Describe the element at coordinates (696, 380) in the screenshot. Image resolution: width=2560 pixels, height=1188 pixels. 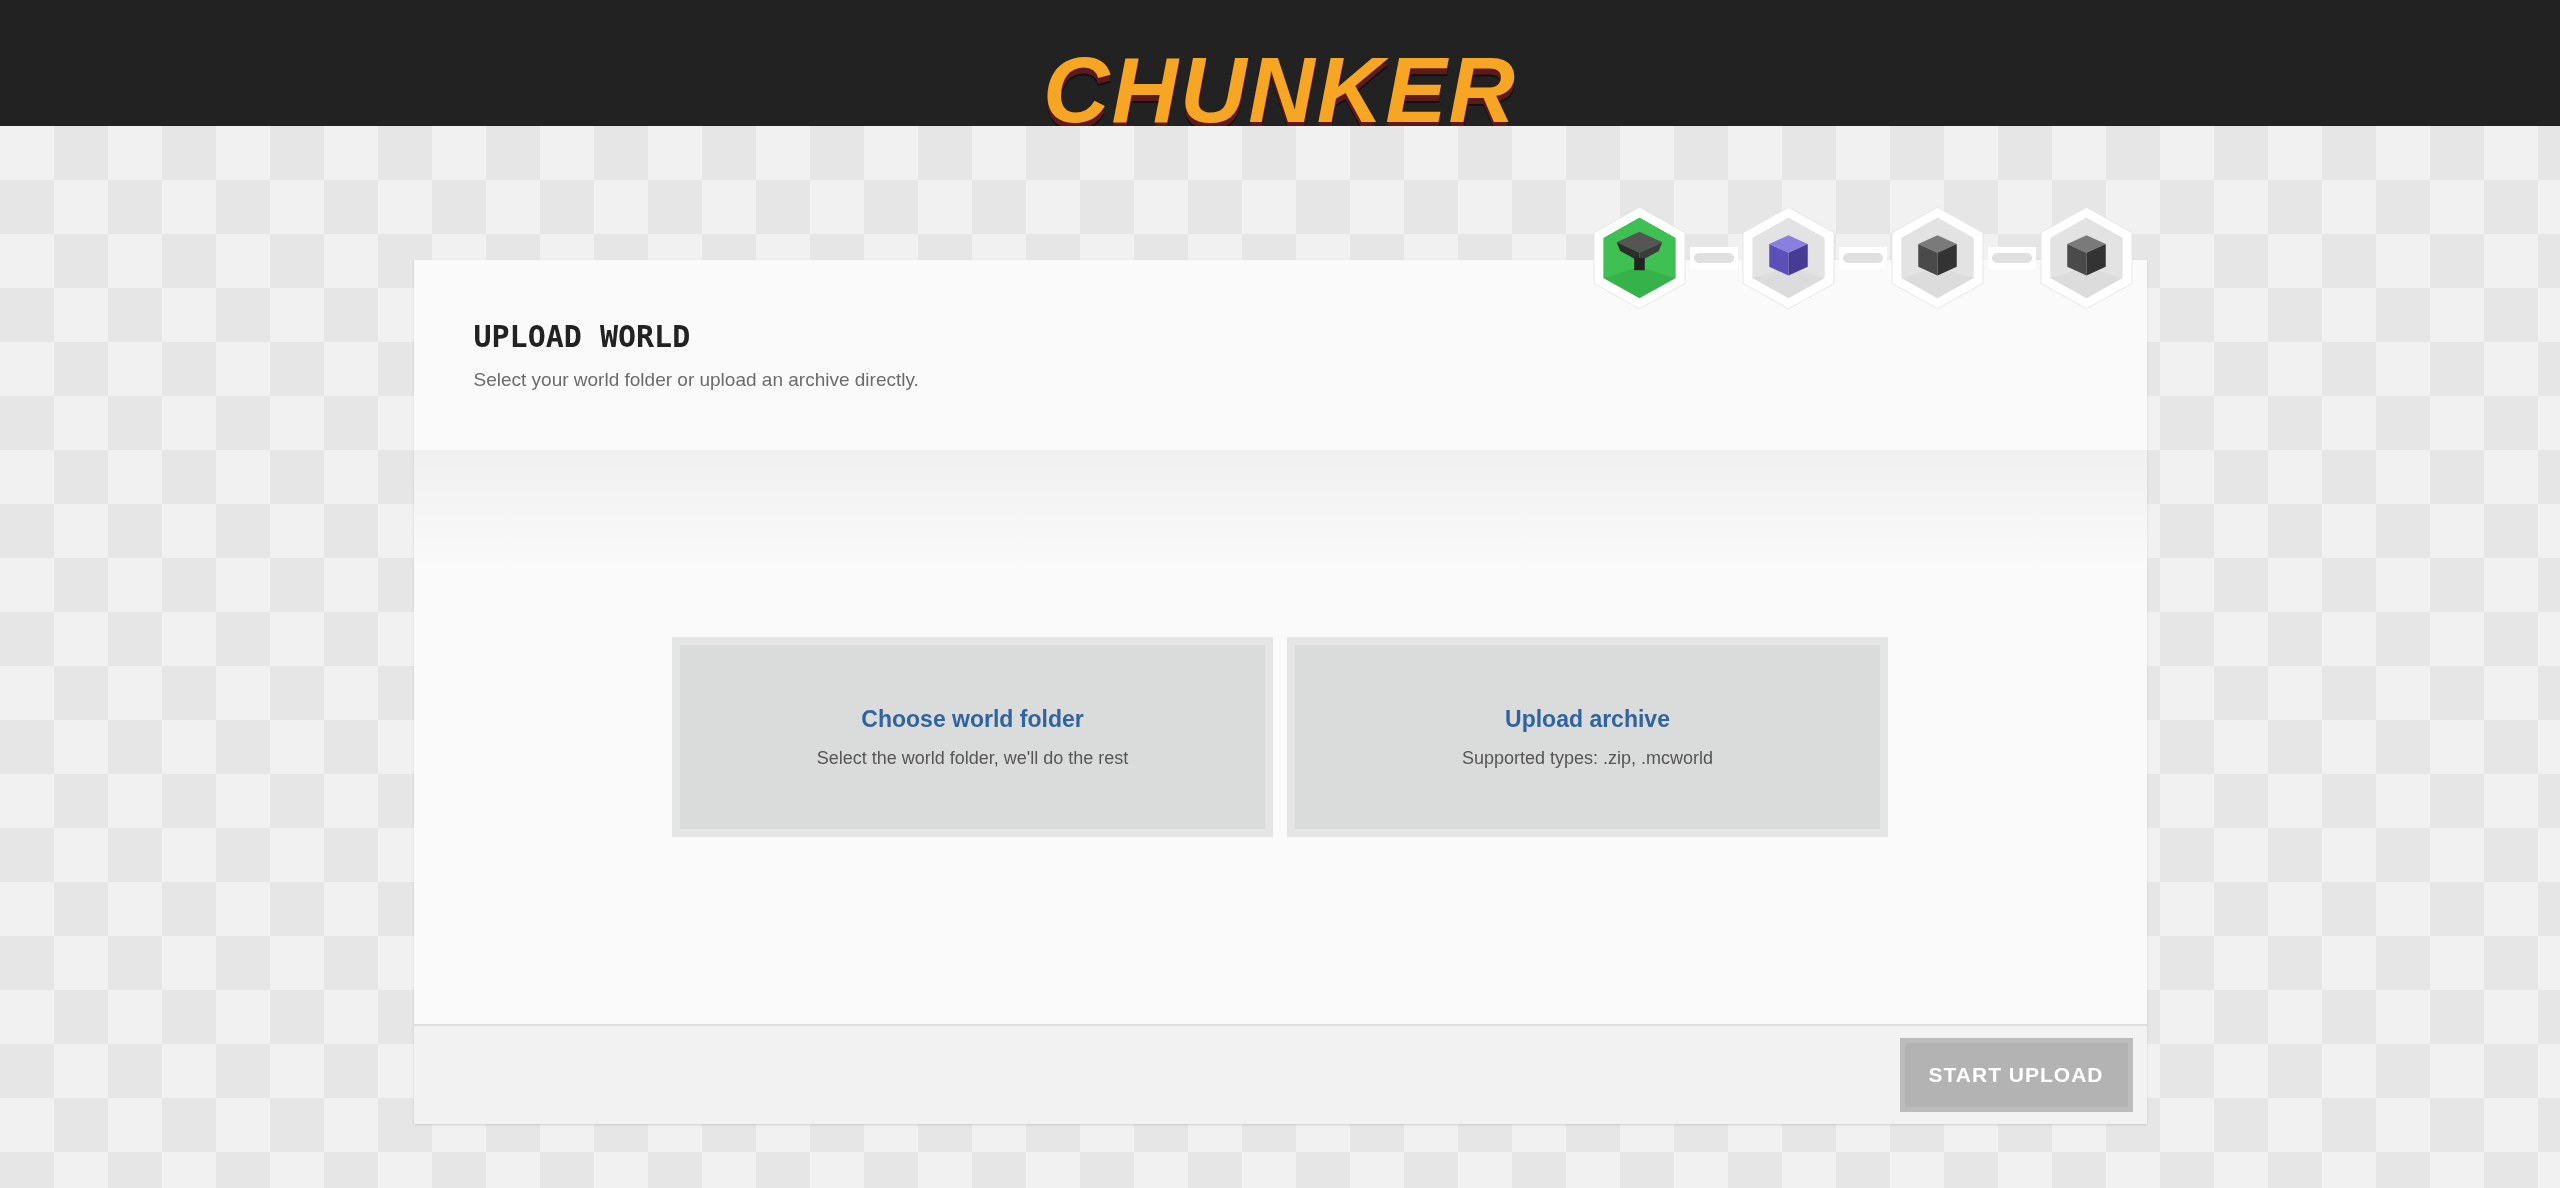
I see `panel-subtitle: Select your world folder or upload an archive directly.` at that location.